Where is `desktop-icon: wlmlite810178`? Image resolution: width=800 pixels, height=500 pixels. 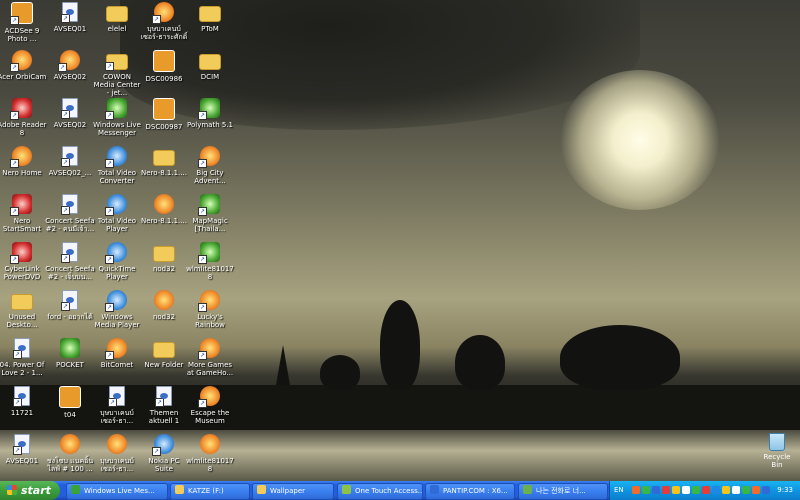 desktop-icon: wlmlite810178 is located at coordinates (210, 453).